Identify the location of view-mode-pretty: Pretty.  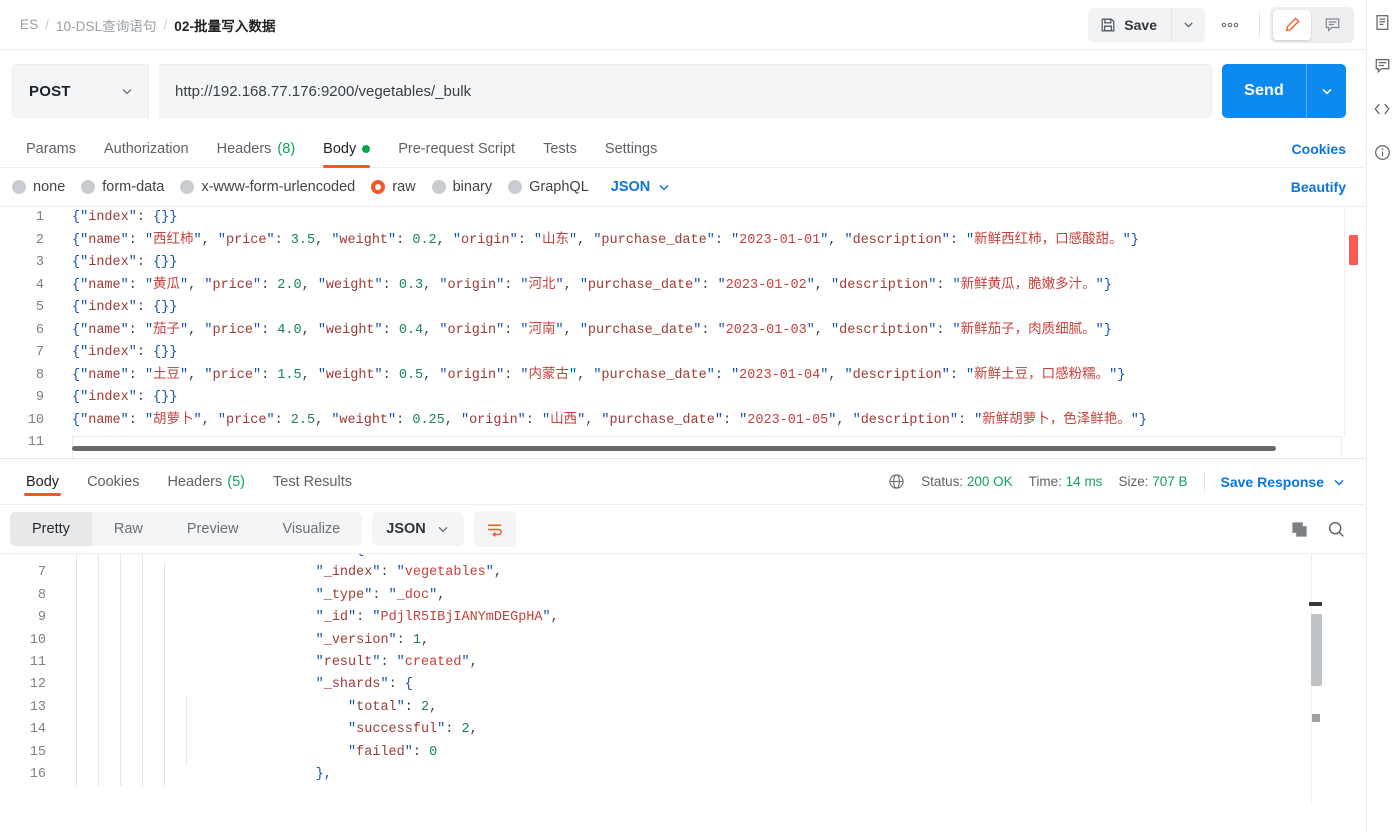
(51, 529).